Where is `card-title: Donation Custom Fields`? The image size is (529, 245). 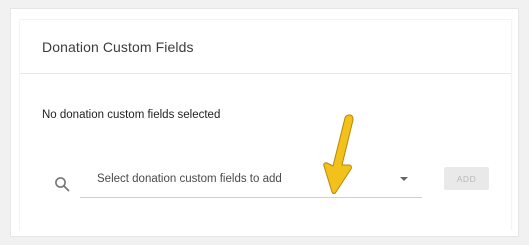 card-title: Donation Custom Fields is located at coordinates (118, 47).